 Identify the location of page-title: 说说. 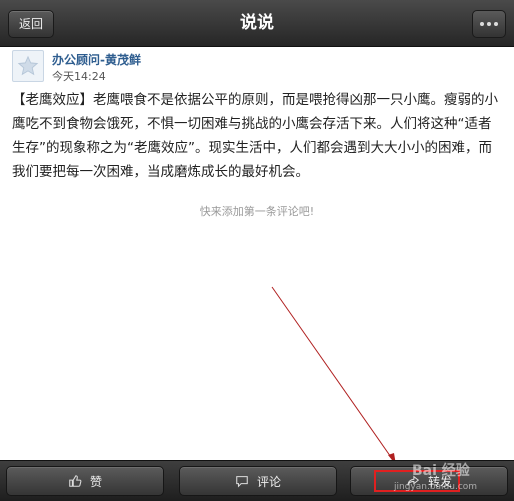
(257, 23).